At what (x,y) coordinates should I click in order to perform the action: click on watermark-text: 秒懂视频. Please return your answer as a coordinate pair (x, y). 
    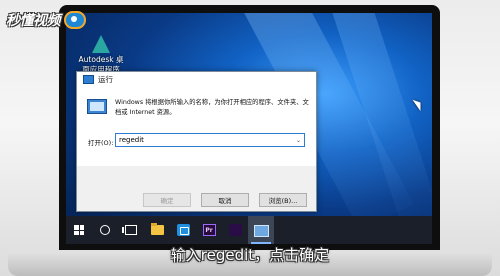
    Looking at the image, I should click on (33, 21).